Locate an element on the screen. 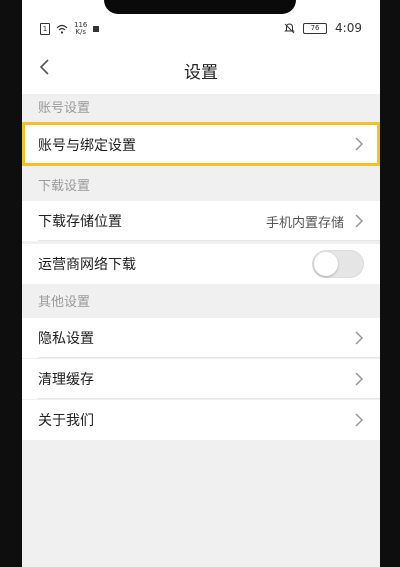  privacy-settings-item: 隐私设置 is located at coordinates (201, 338).